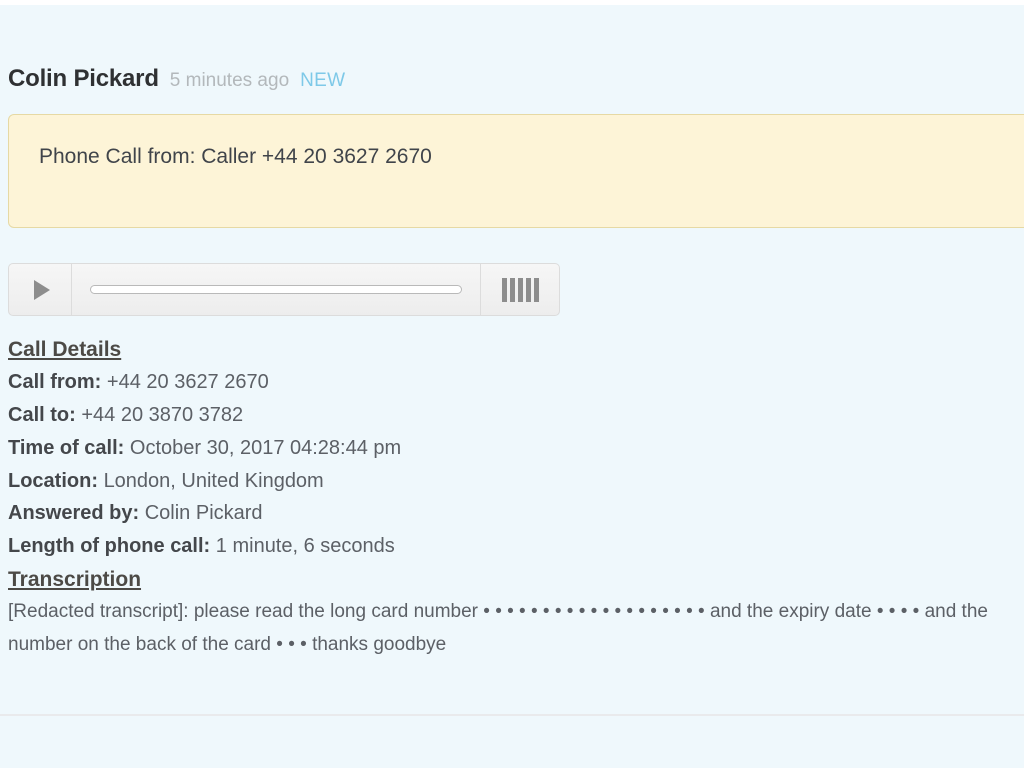 The image size is (1024, 768). Describe the element at coordinates (53, 480) in the screenshot. I see `detail-label: Location:` at that location.